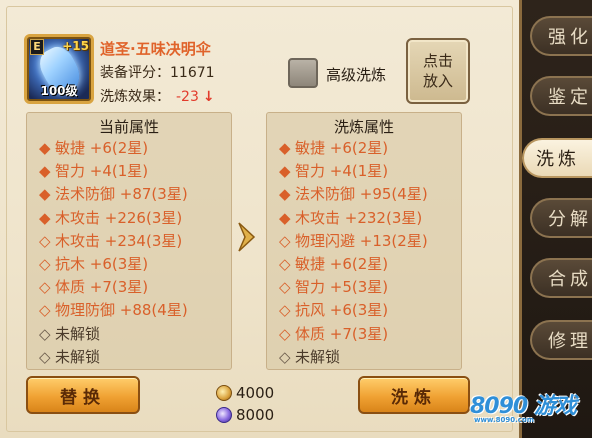 The height and width of the screenshot is (438, 592). I want to click on effect-value: -23, so click(187, 97).